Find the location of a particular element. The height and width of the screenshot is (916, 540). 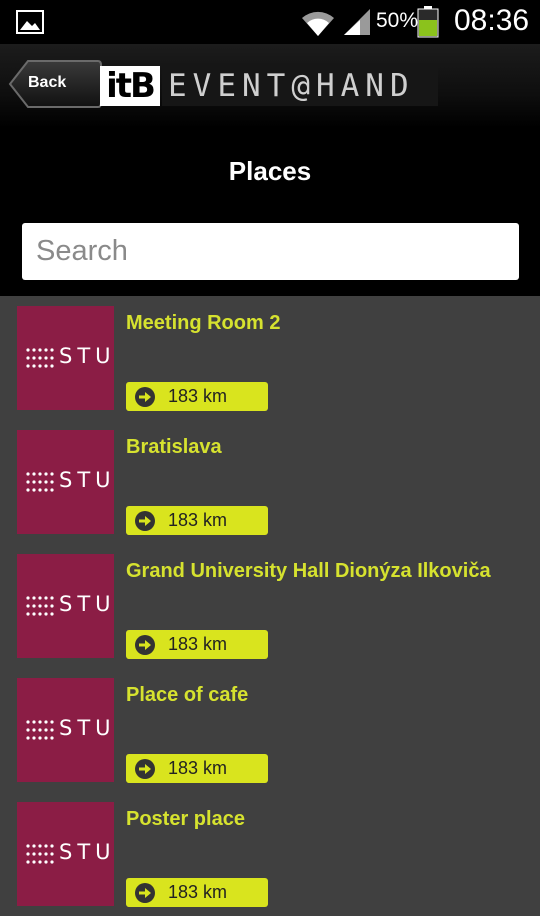

back-button: Back is located at coordinates (55, 84).